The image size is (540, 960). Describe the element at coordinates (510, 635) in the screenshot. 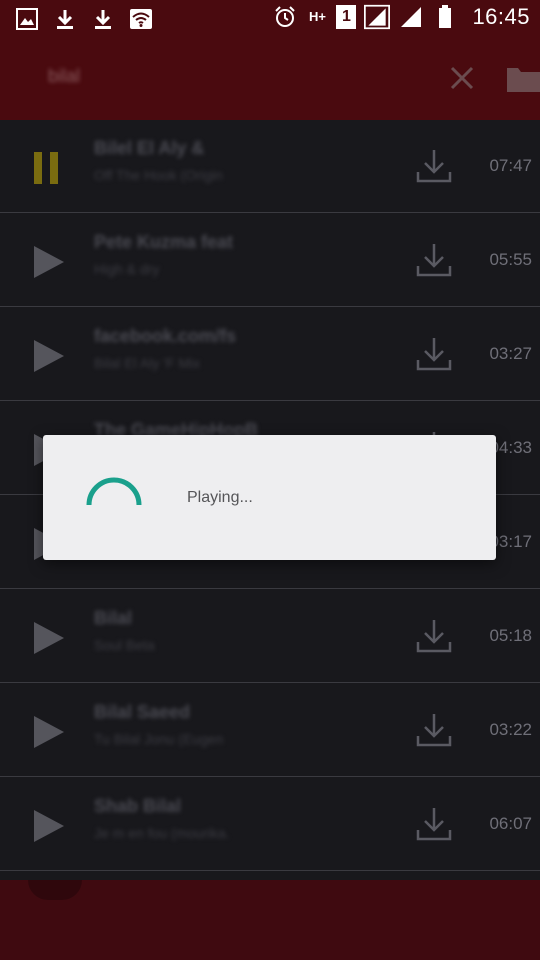

I see `track-duration: 05:18` at that location.